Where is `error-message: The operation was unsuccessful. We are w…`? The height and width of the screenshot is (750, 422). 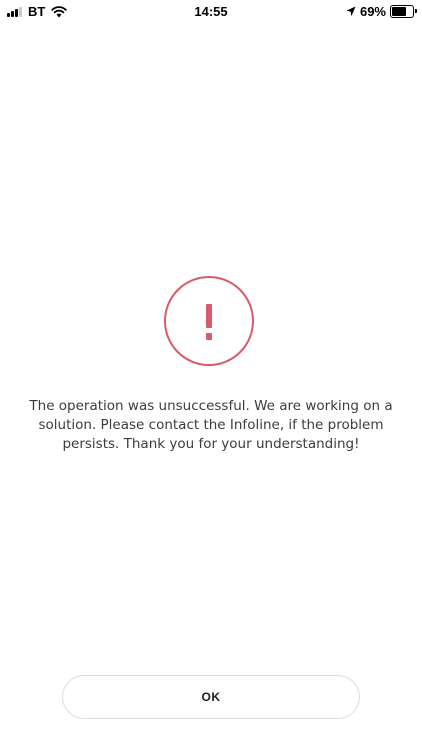 error-message: The operation was unsuccessful. We are w… is located at coordinates (211, 425).